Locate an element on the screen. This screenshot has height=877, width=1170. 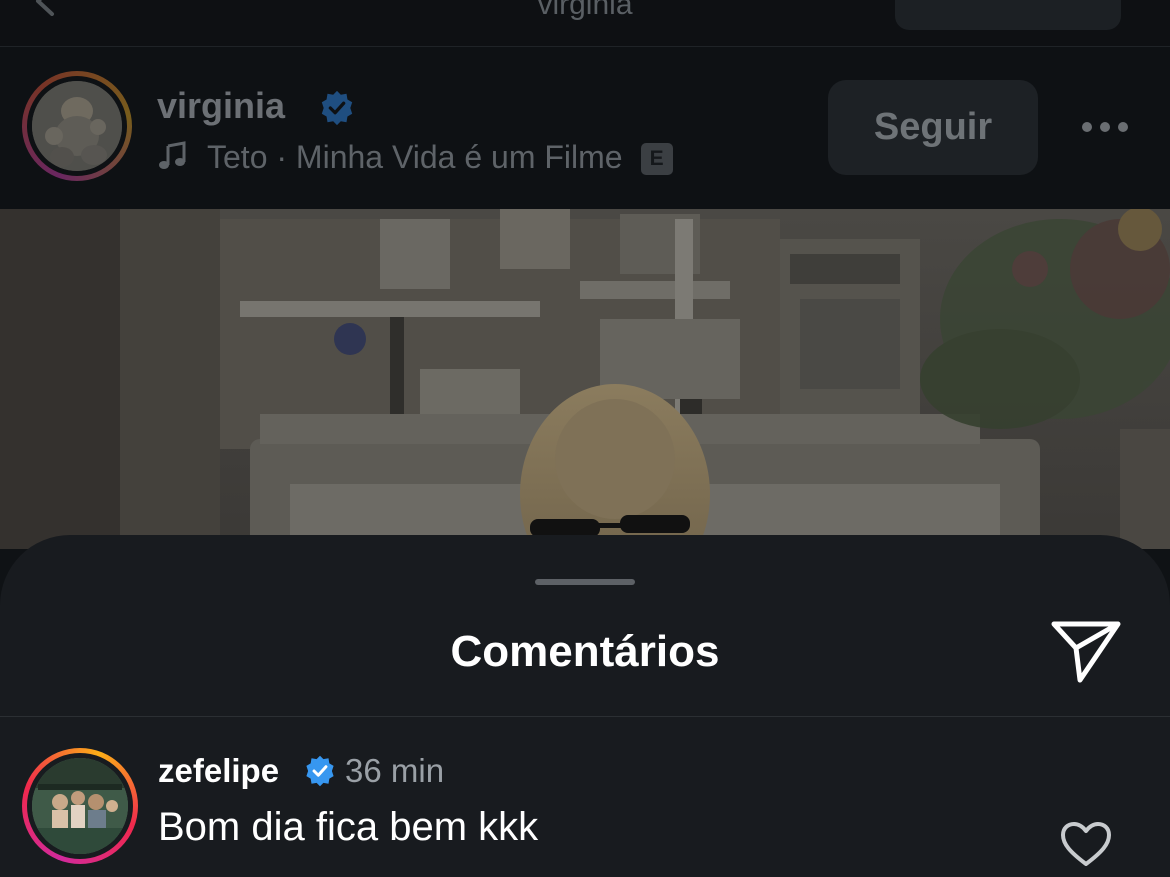
top-bar-follow-button is located at coordinates (1008, 15).